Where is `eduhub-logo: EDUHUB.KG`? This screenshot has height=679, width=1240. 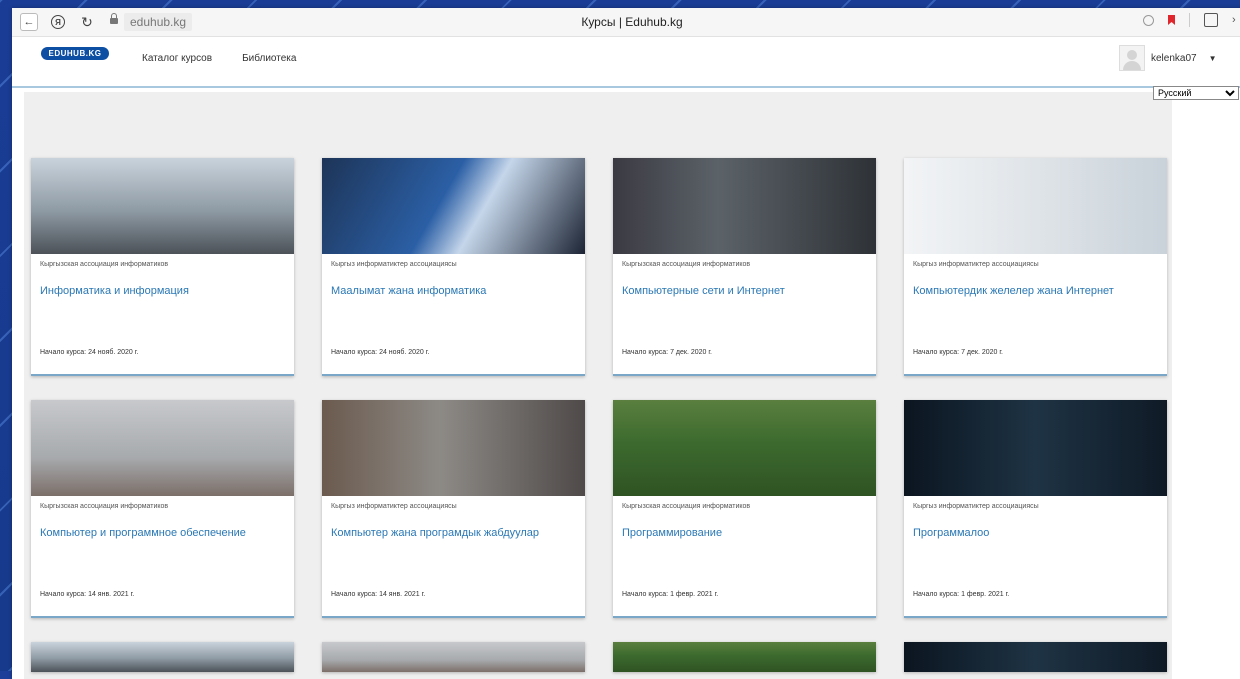 eduhub-logo: EDUHUB.KG is located at coordinates (75, 53).